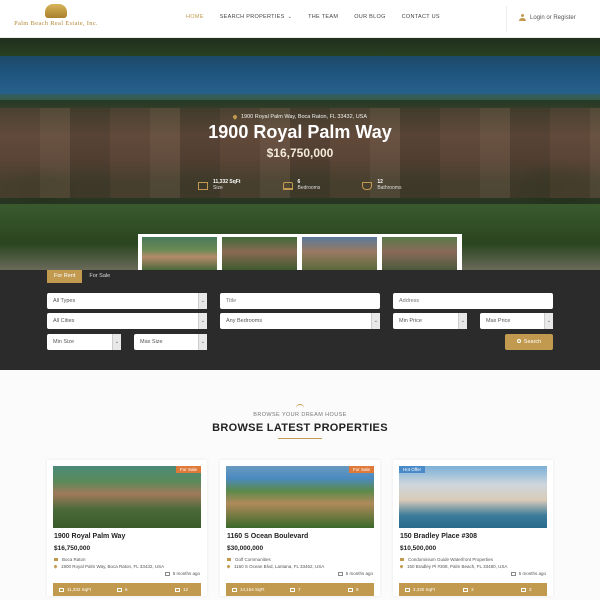  Describe the element at coordinates (245, 548) in the screenshot. I see `property-price: $30,000,000` at that location.